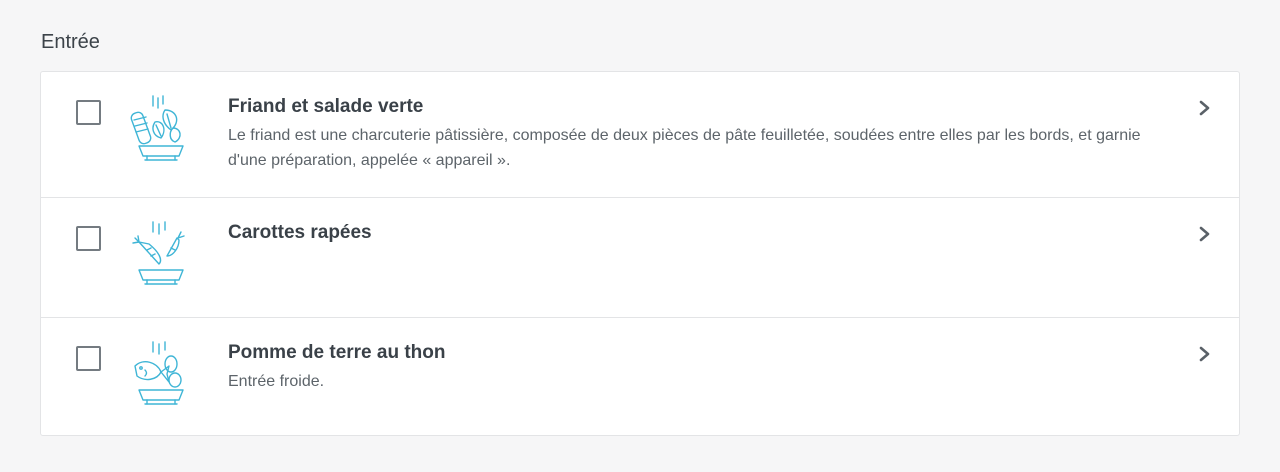 The width and height of the screenshot is (1280, 472). What do you see at coordinates (276, 381) in the screenshot?
I see `item-description: Entrée froide.` at bounding box center [276, 381].